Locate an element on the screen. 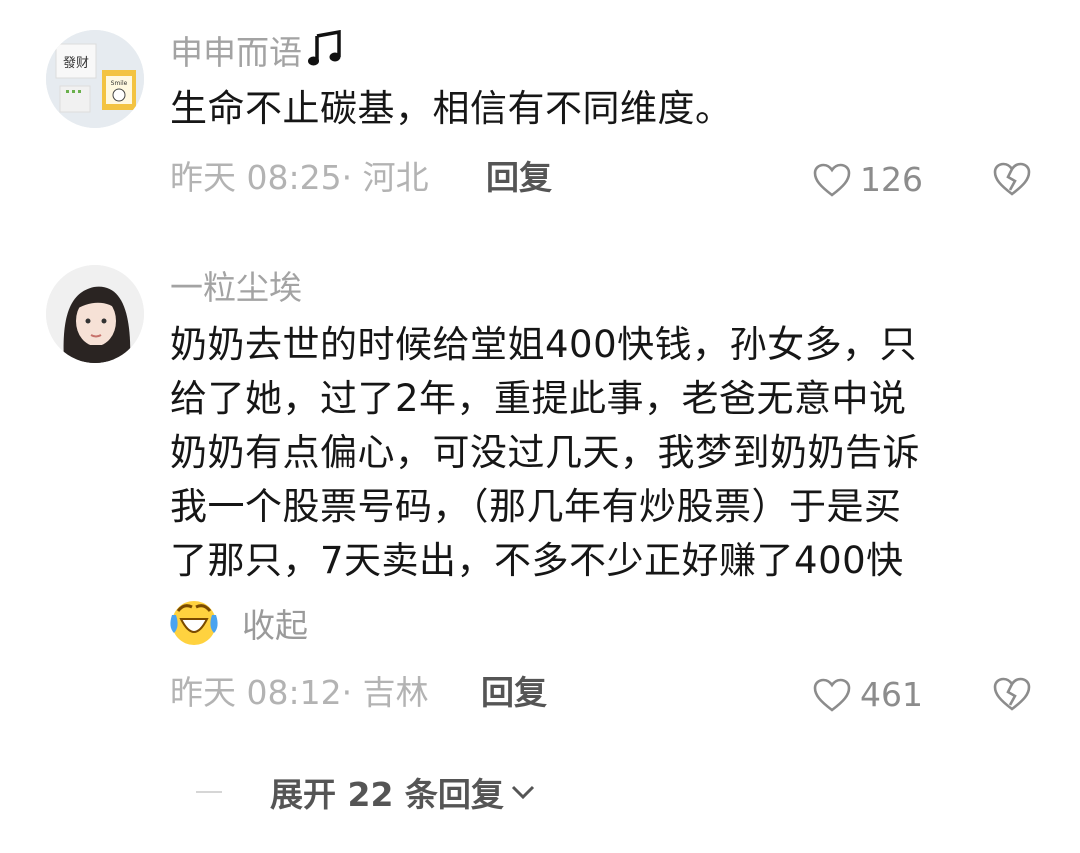 The height and width of the screenshot is (853, 1080). divider-line is located at coordinates (209, 792).